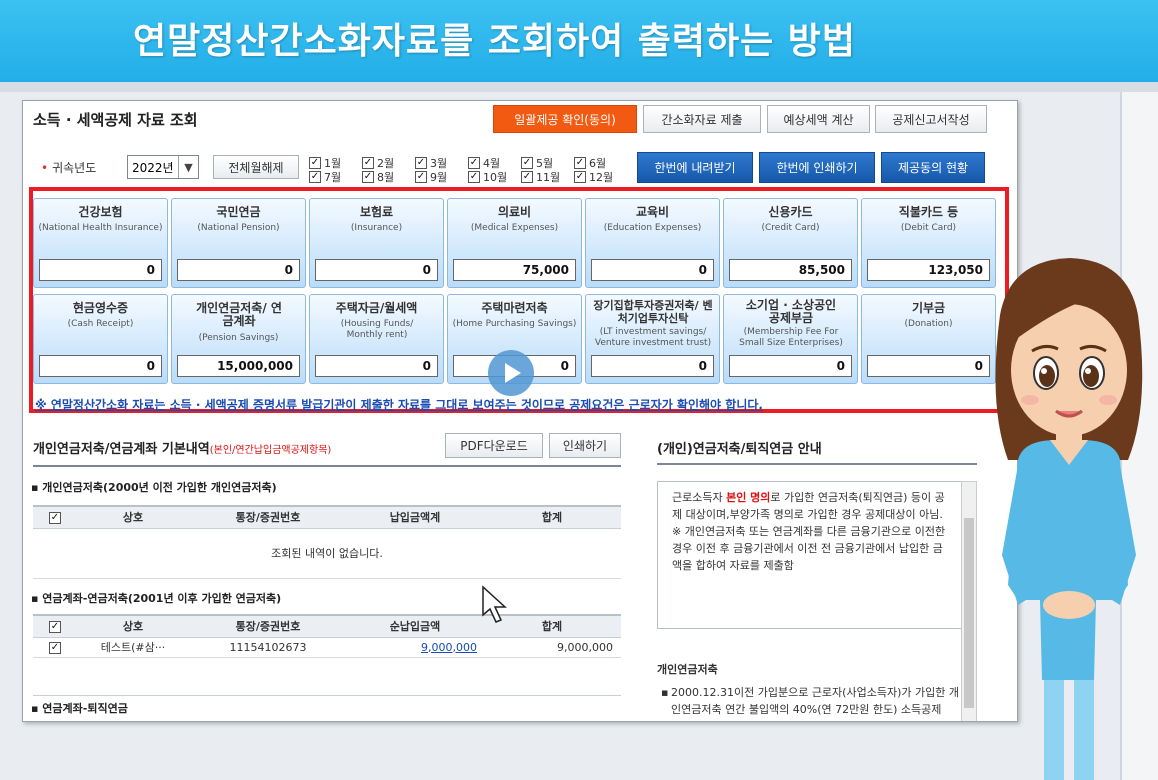 The width and height of the screenshot is (1158, 780). Describe the element at coordinates (695, 167) in the screenshot. I see `download-all-button: 한번에 내려받기` at that location.